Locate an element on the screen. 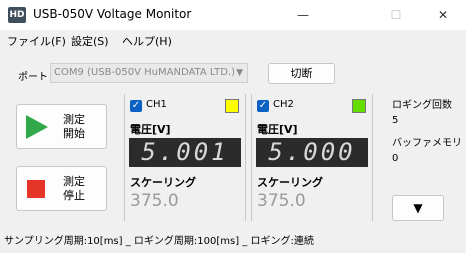  expand-button: ▼ is located at coordinates (418, 208).